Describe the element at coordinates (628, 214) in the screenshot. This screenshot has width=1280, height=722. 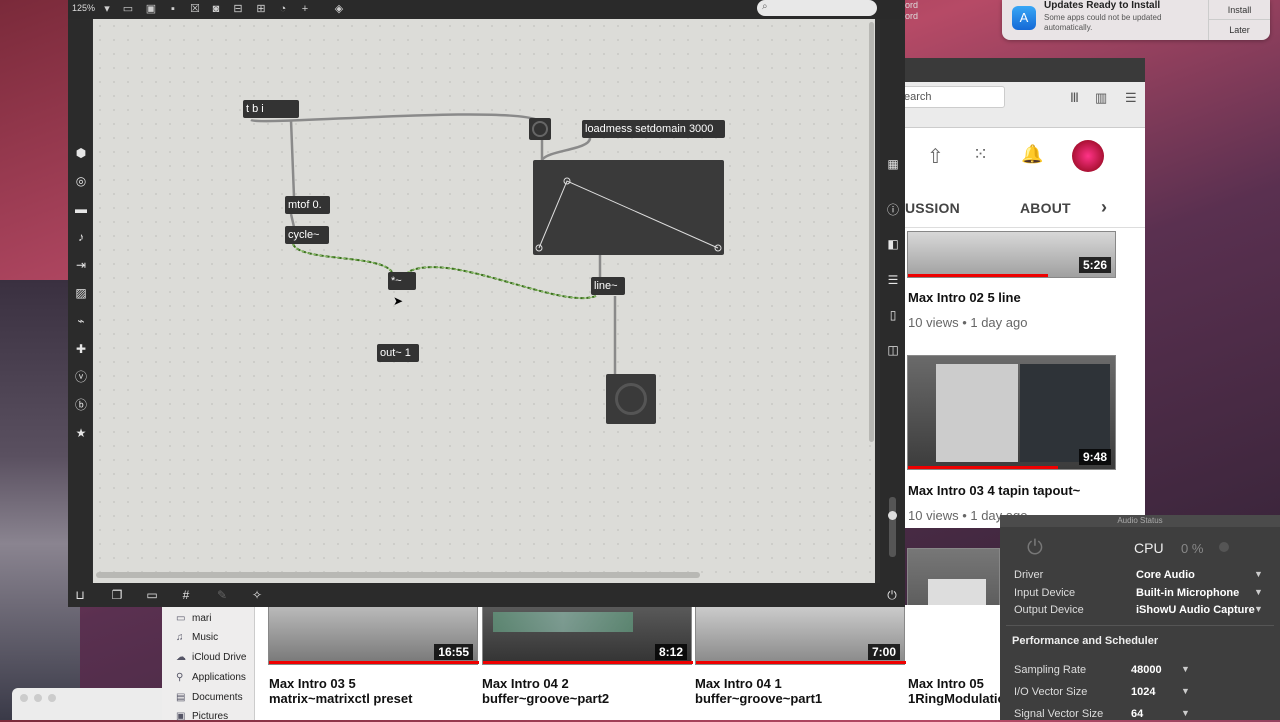
I see `function-breakpoints` at that location.